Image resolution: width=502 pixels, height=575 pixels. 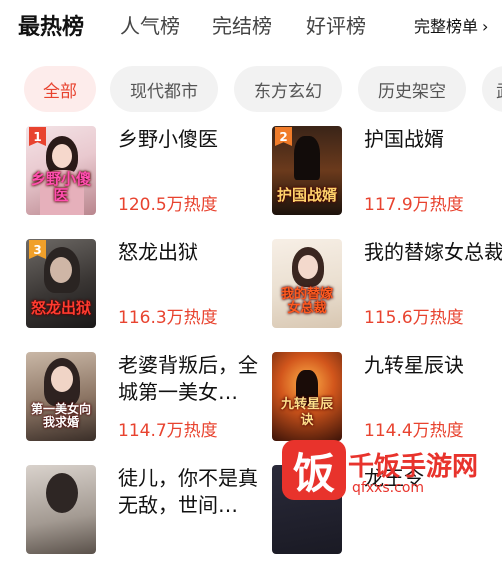 I want to click on ranking-tabs: 最热榜 人气榜 完结榜 好评榜 完整榜单 ›, so click(x=251, y=28).